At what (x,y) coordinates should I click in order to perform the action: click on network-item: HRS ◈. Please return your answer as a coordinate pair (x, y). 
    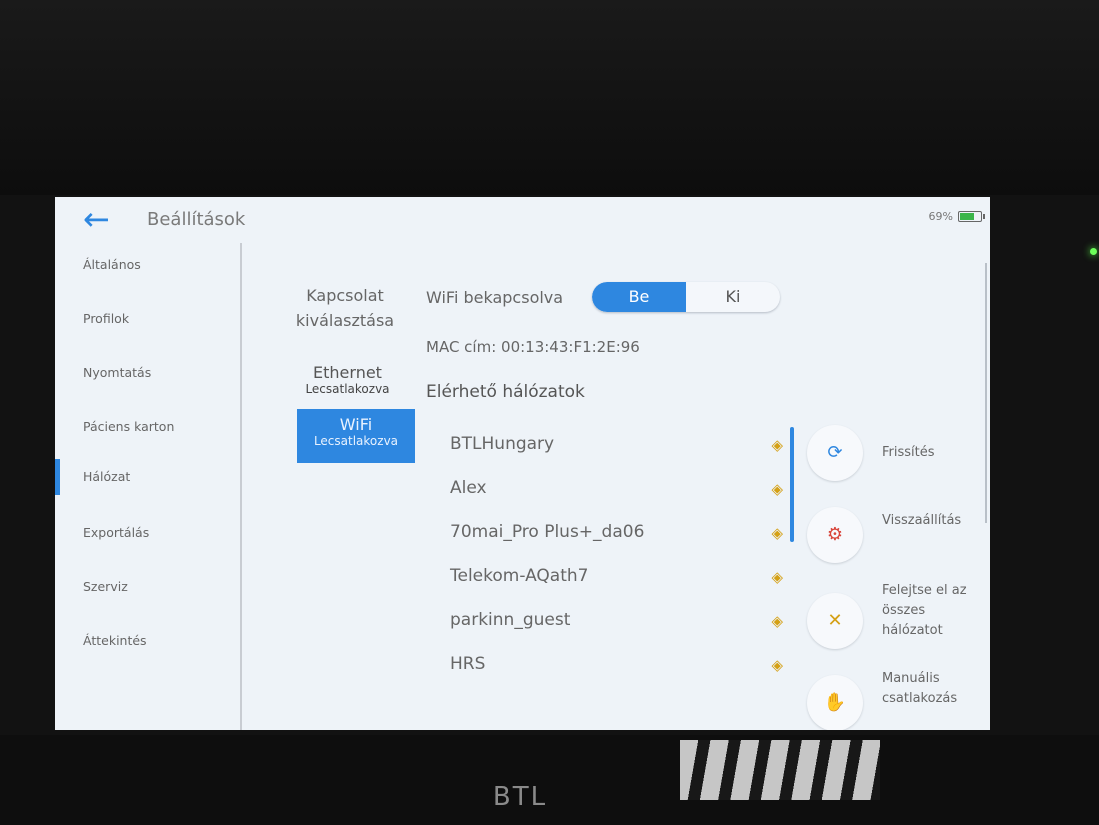
    Looking at the image, I should click on (622, 668).